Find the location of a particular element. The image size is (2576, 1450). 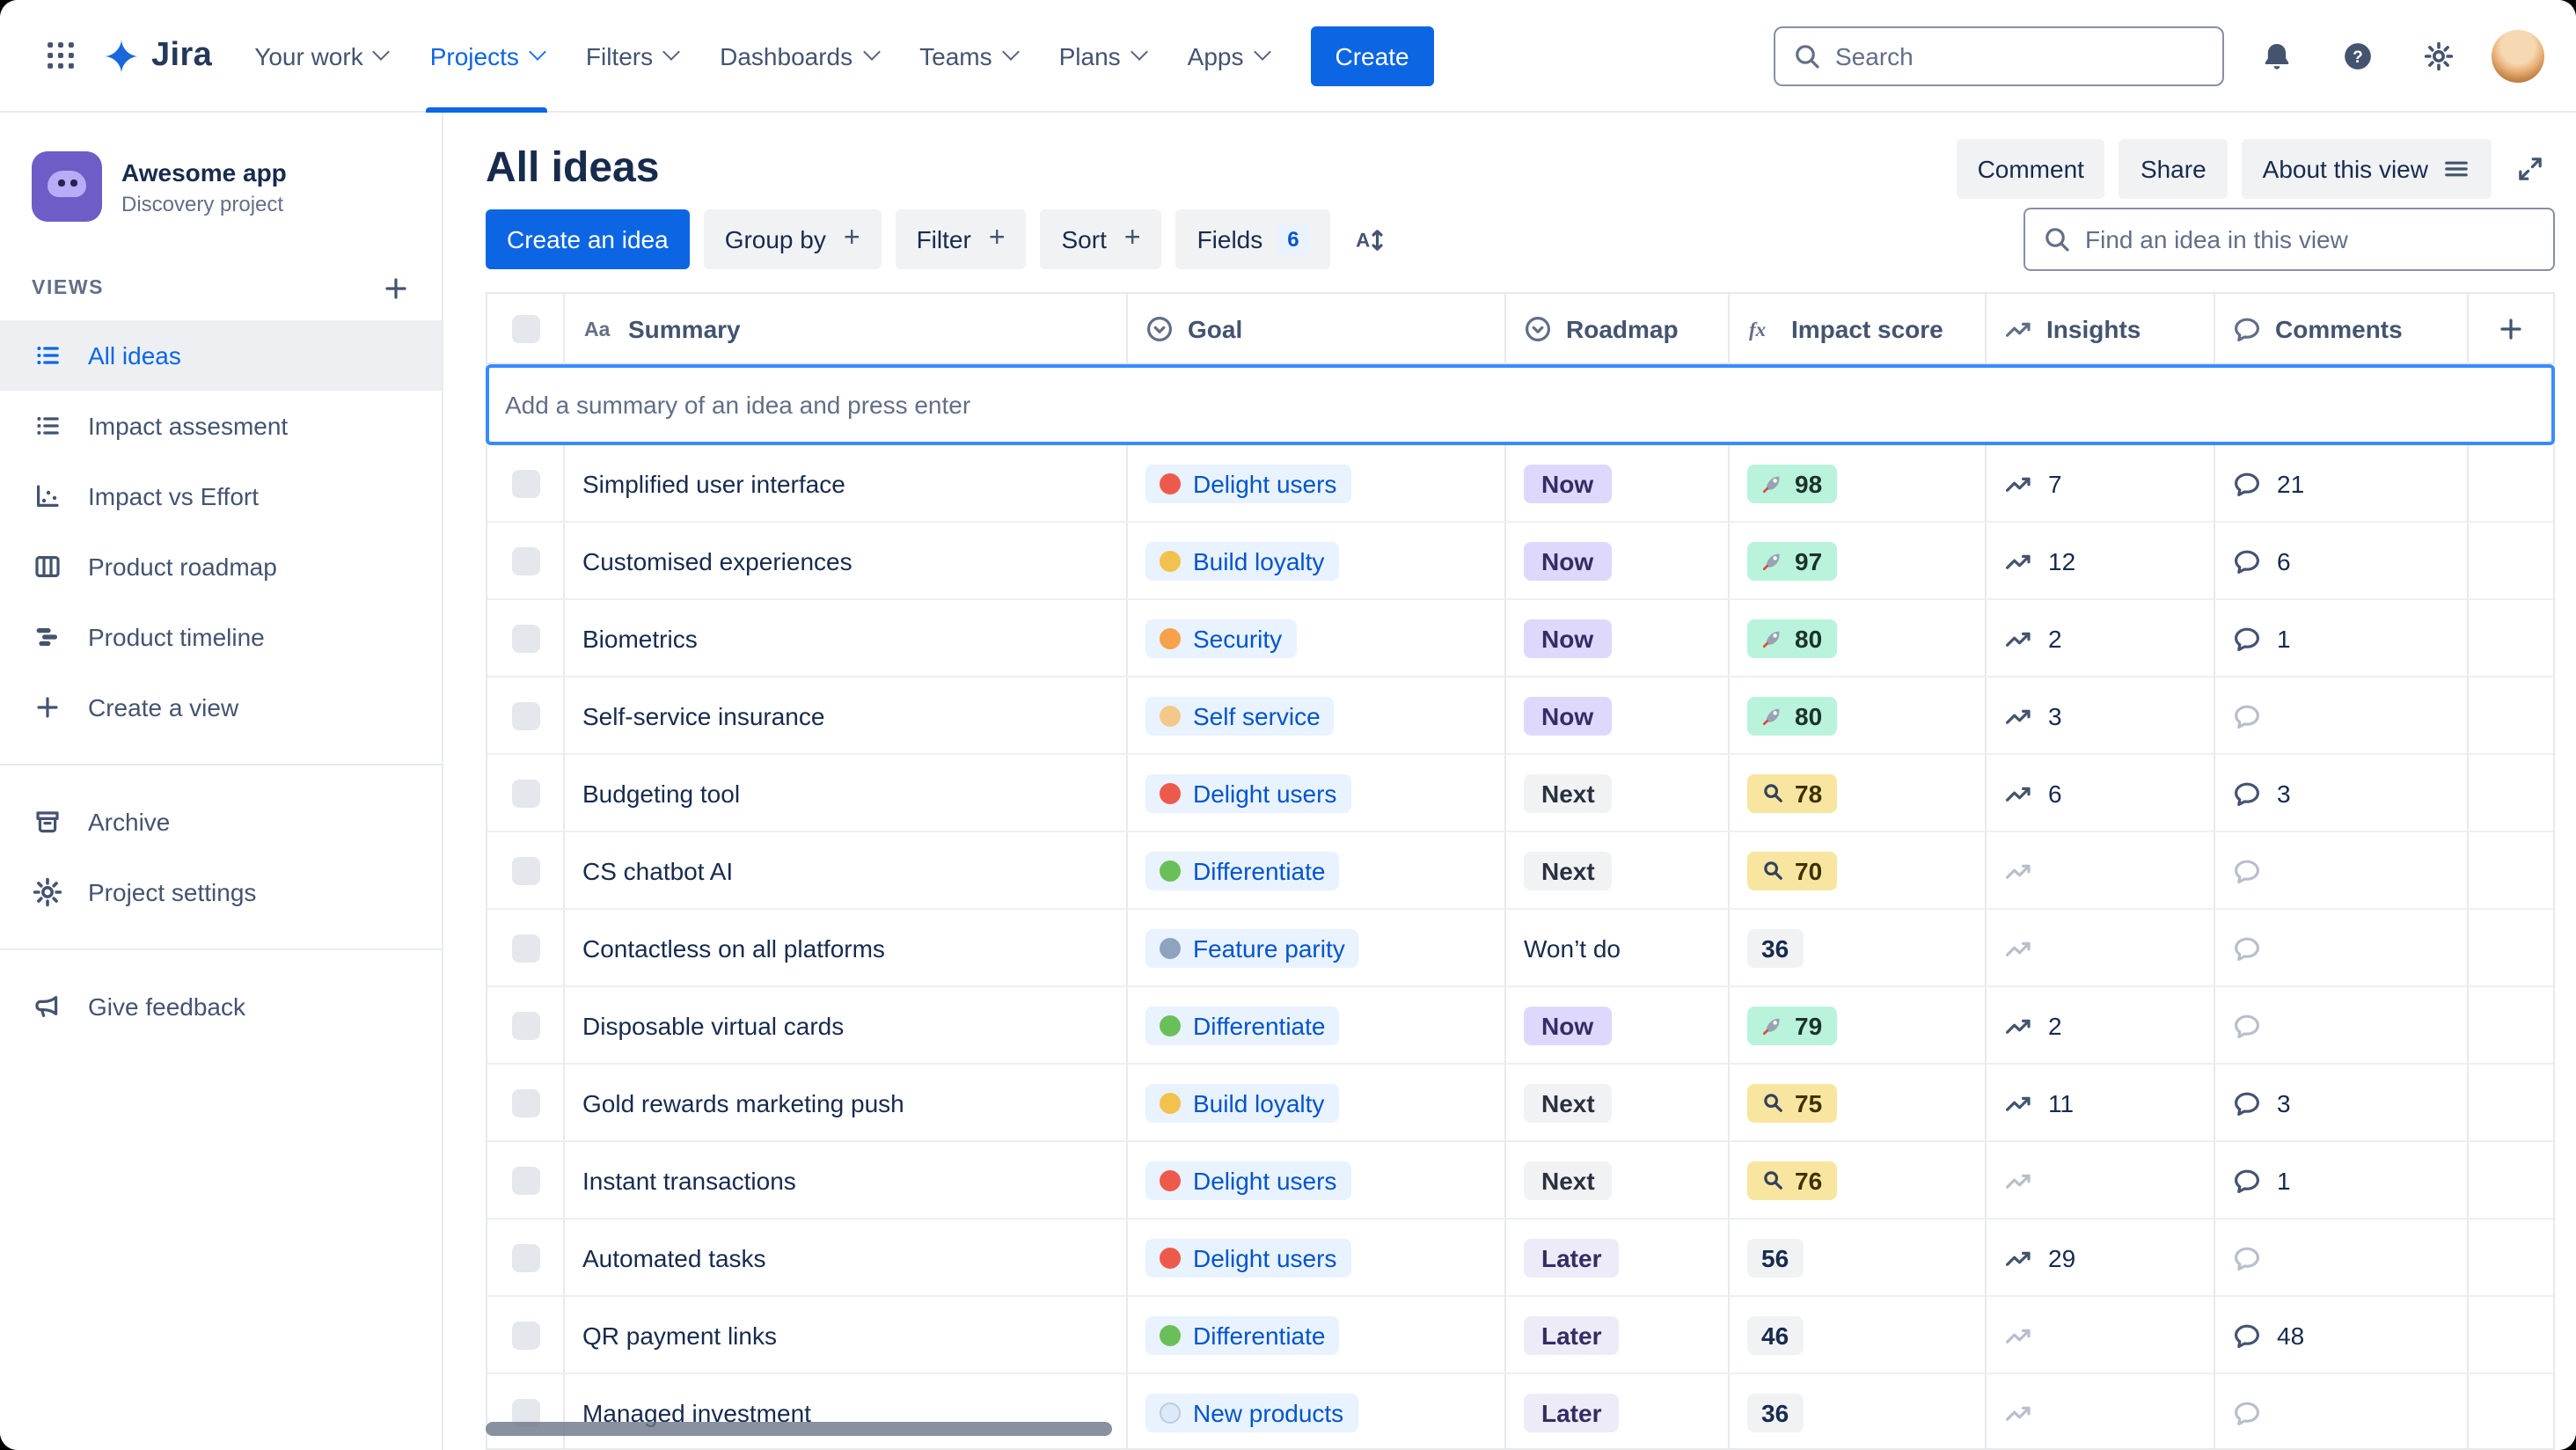

settings-icon is located at coordinates (2439, 55).